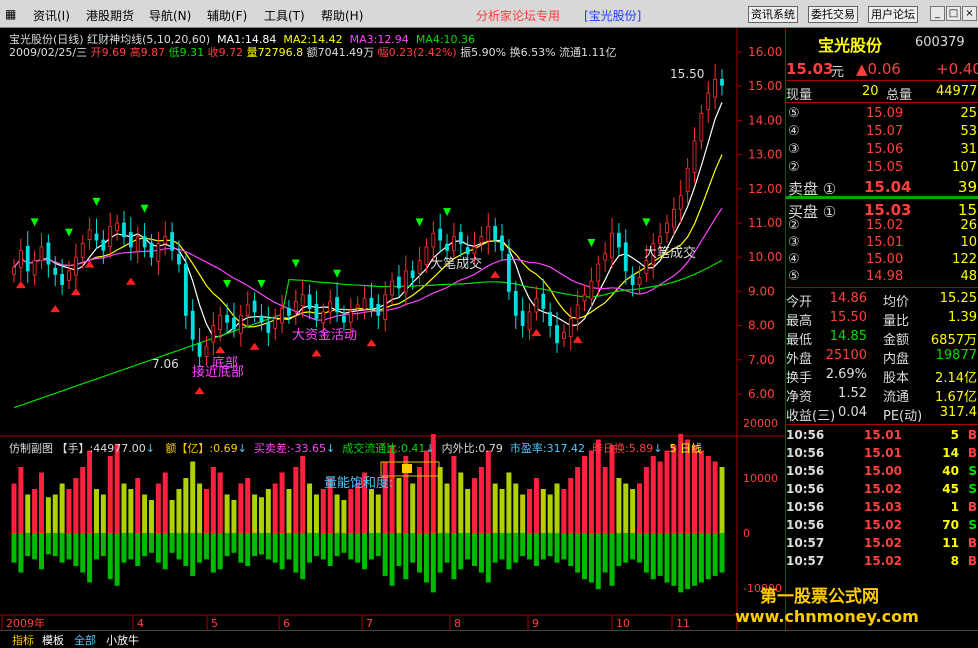 The height and width of the screenshot is (648, 978). I want to click on menu-bangzhu: 帮助(H), so click(342, 15).